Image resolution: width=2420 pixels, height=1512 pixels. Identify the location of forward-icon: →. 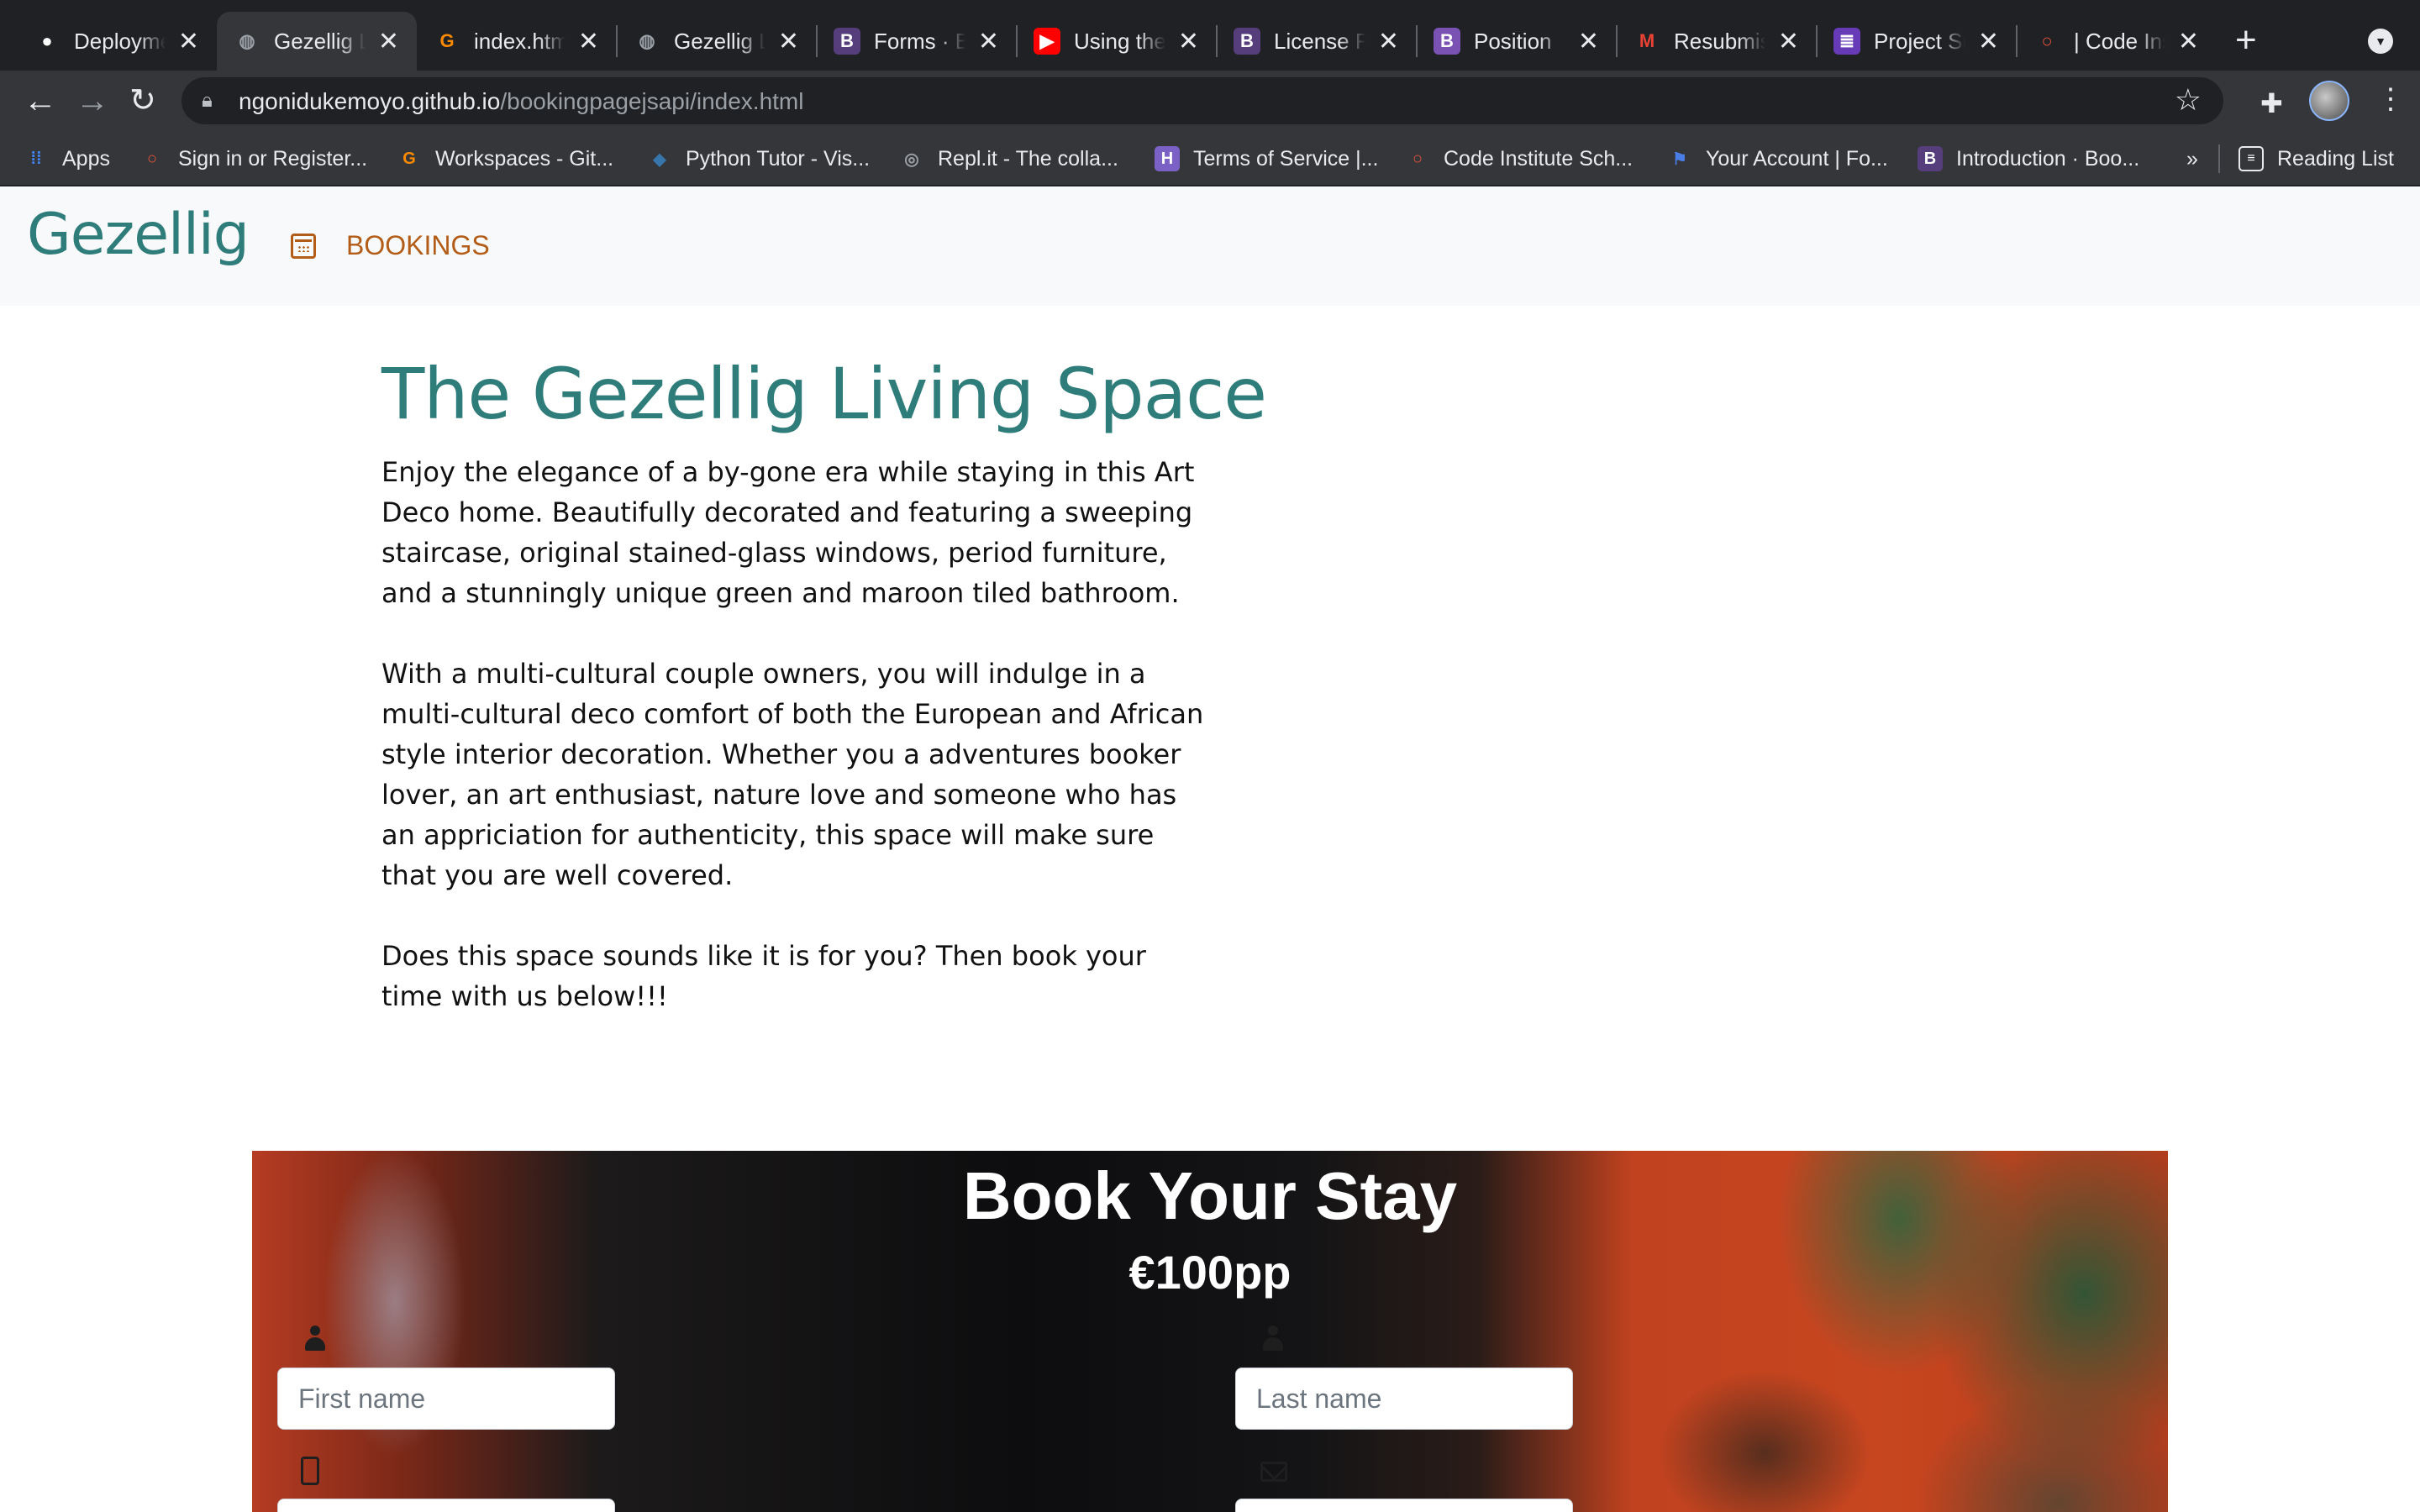
(92, 100).